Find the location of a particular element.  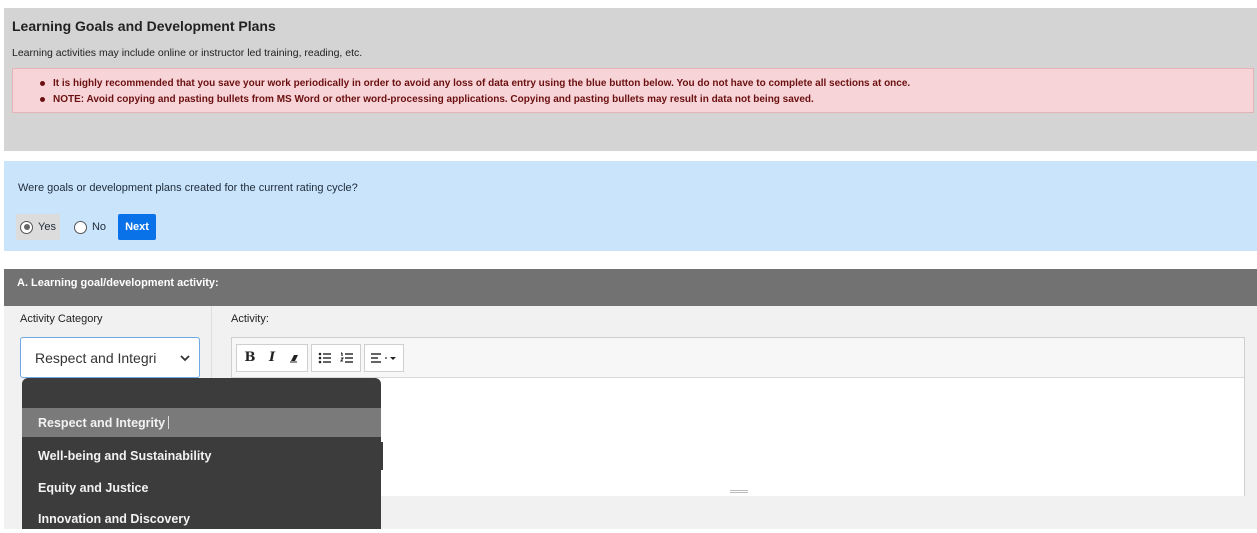

resize-handle-icon is located at coordinates (739, 491).